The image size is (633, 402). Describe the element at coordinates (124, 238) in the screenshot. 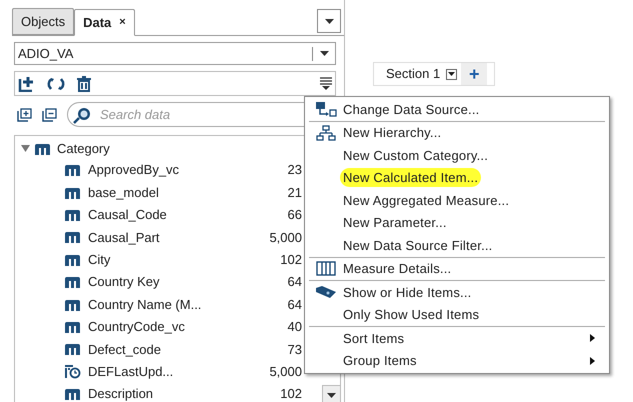

I see `data-item: Causal_Part` at that location.